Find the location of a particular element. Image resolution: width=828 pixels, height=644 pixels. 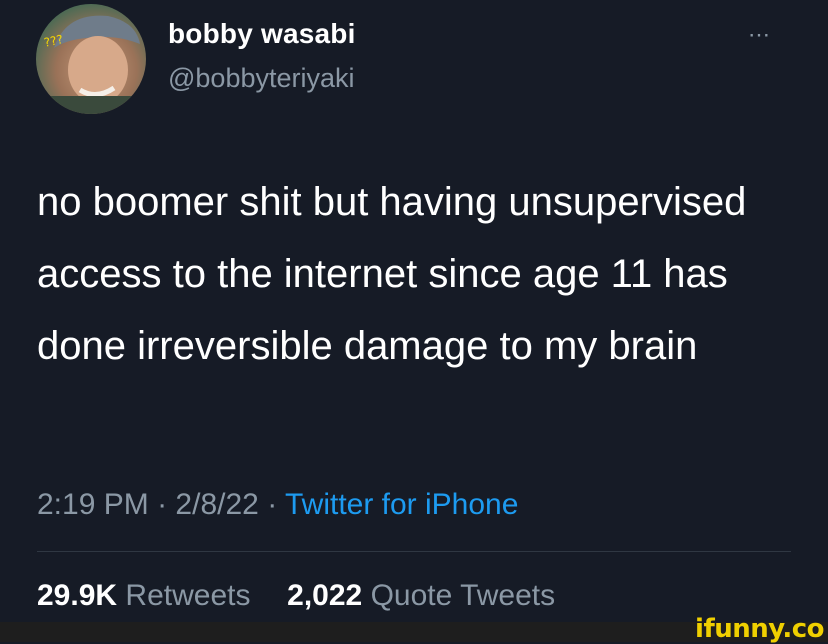

tweet-meta: 2:19 PM · 2/8/22 · Twitter for iPhone is located at coordinates (277, 505).